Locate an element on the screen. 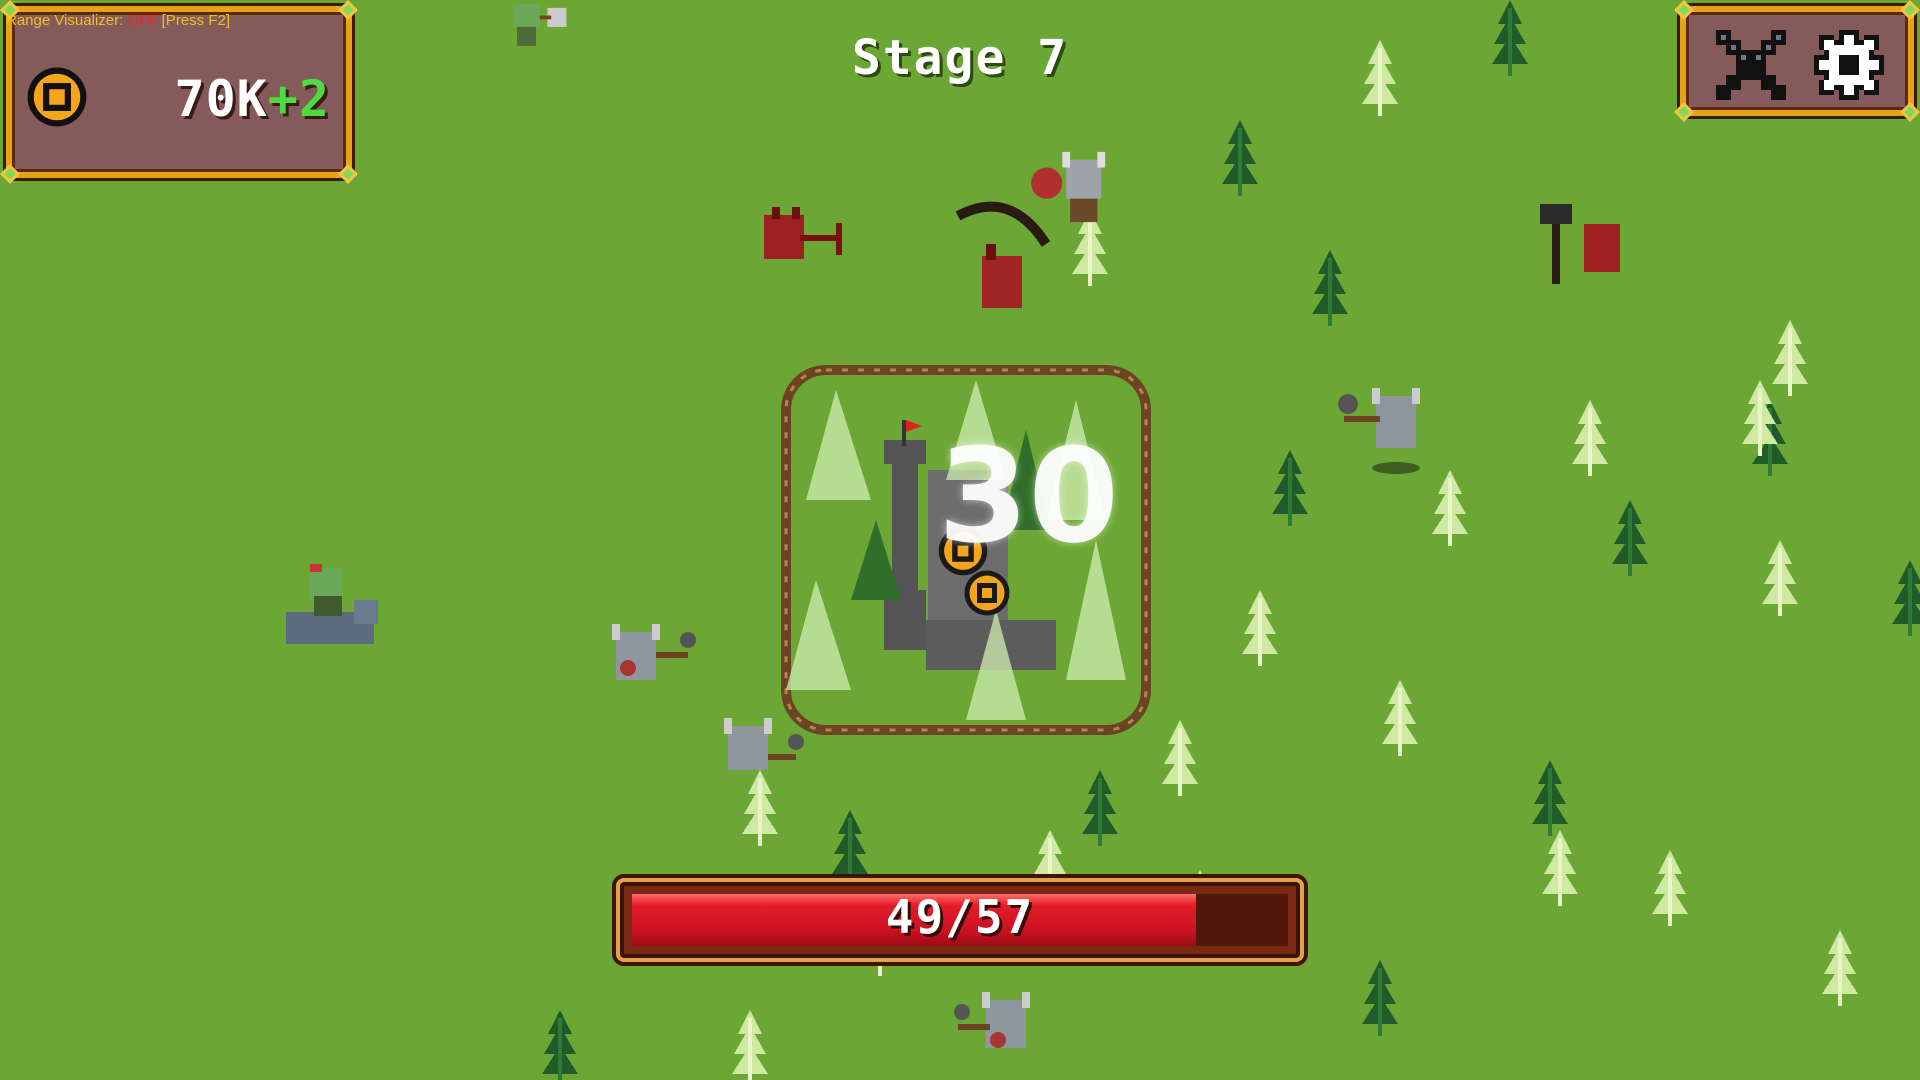 The height and width of the screenshot is (1080, 1920). range-visualizer-state: OFF is located at coordinates (142, 20).